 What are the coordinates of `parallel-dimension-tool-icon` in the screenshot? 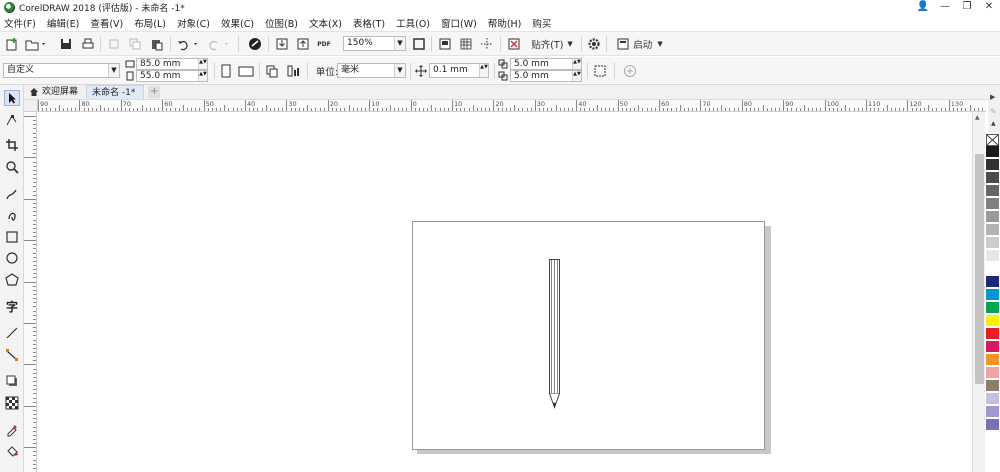 It's located at (12, 333).